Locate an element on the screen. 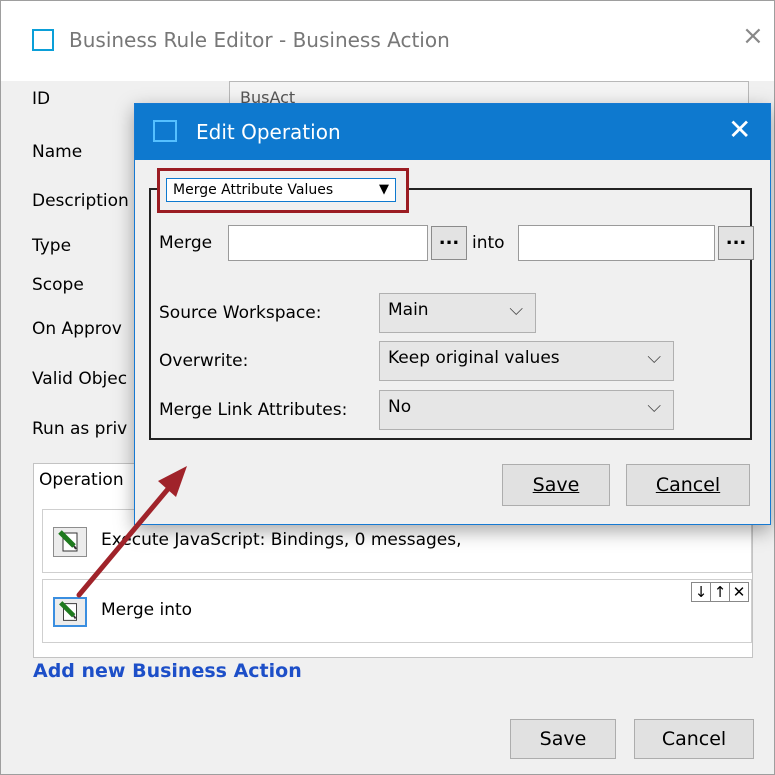 The width and height of the screenshot is (775, 775). run-as-label: Run as priv is located at coordinates (80, 429).